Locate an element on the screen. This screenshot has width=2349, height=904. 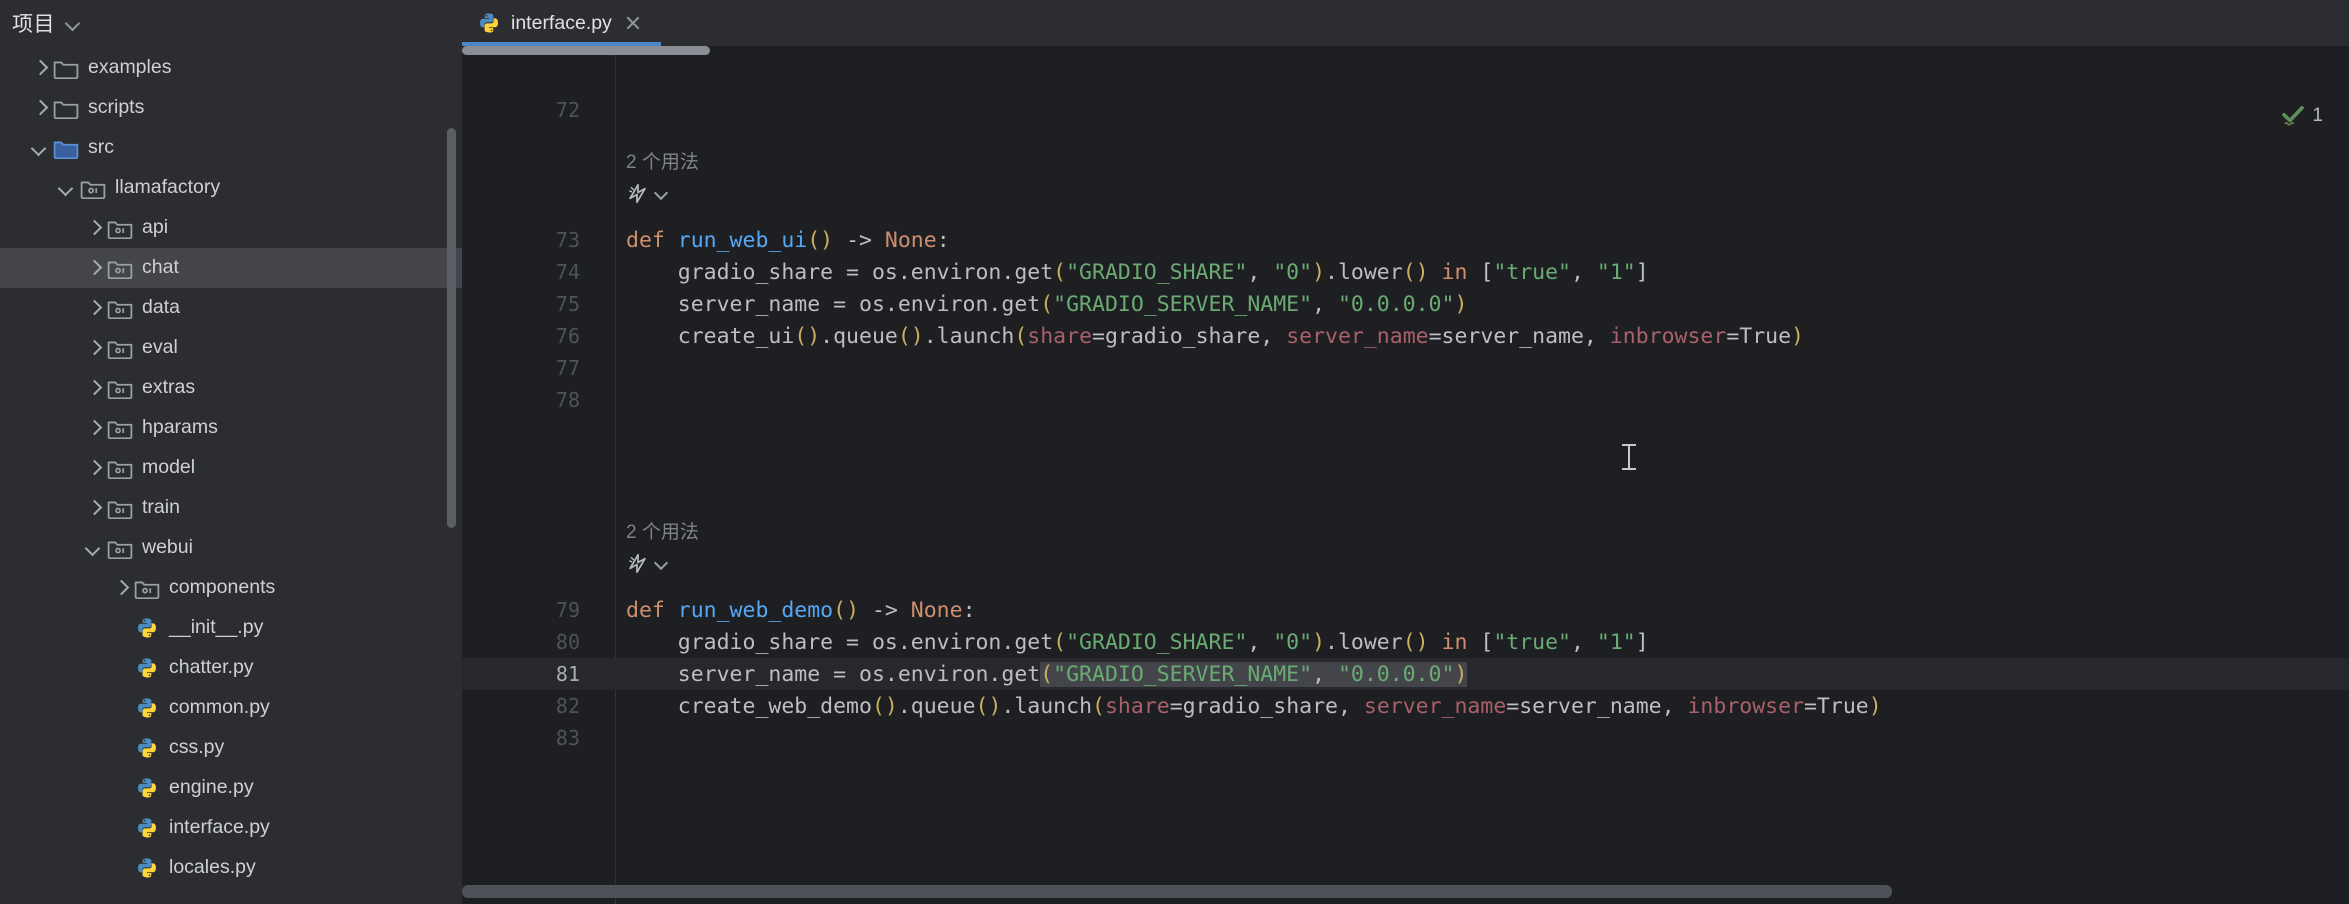
line-number: 79 is located at coordinates (526, 610).